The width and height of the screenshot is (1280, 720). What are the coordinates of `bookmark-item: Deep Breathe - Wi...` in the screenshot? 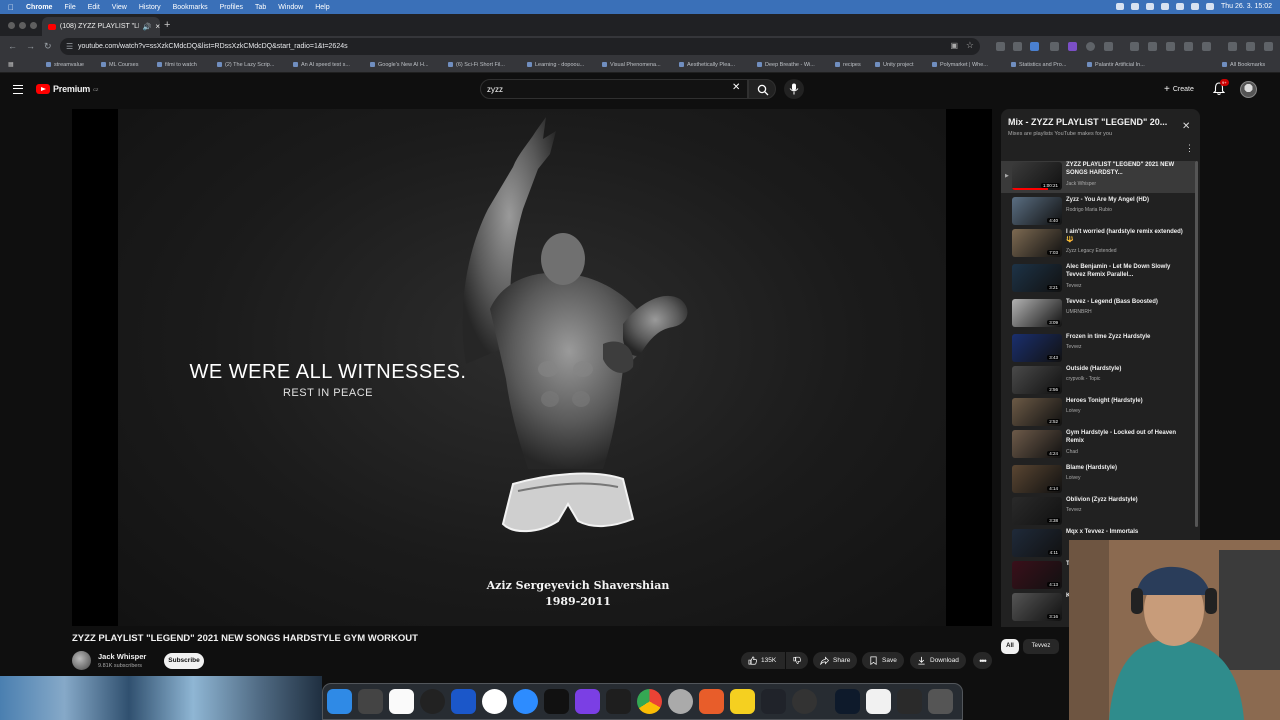 It's located at (786, 65).